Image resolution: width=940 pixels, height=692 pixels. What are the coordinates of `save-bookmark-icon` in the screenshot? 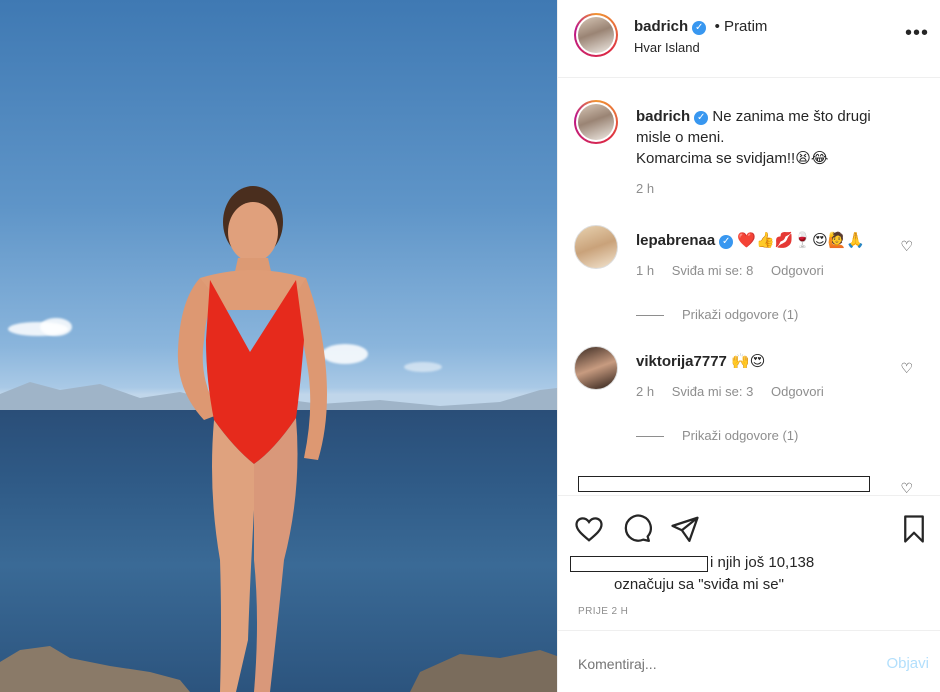 It's located at (914, 529).